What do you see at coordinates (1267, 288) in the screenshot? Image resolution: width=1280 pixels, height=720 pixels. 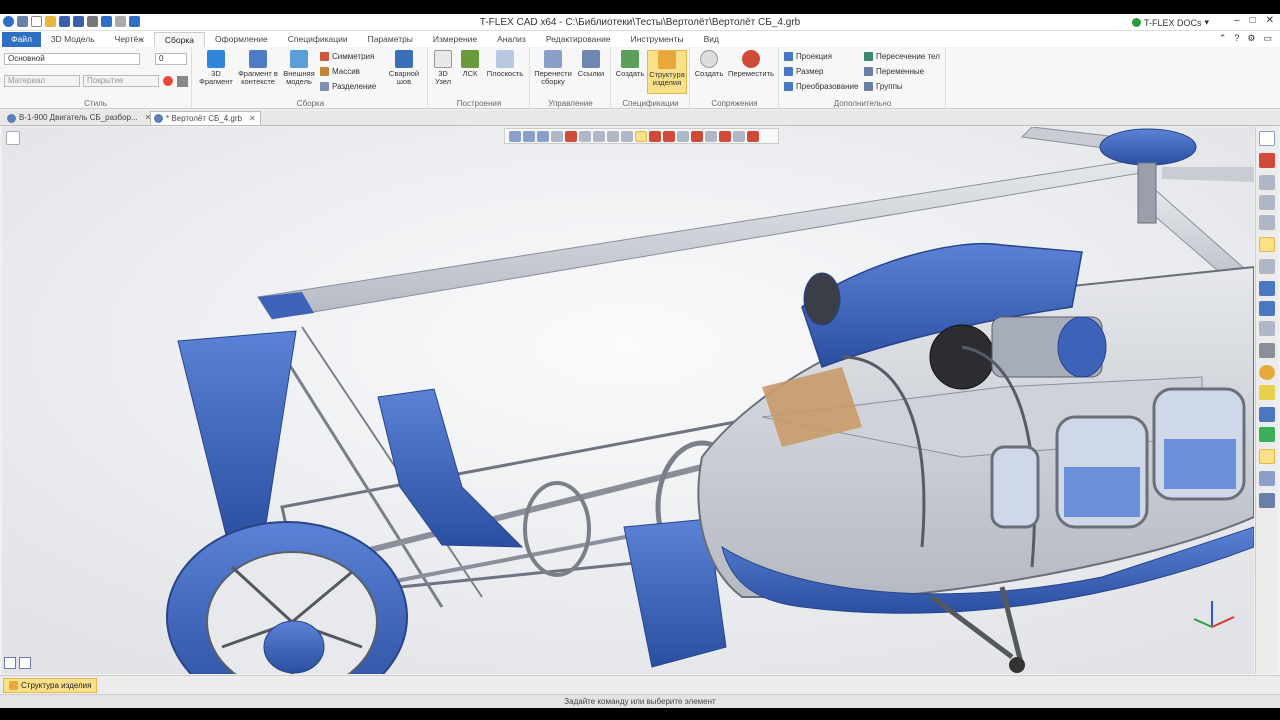 I see `view-front-icon` at bounding box center [1267, 288].